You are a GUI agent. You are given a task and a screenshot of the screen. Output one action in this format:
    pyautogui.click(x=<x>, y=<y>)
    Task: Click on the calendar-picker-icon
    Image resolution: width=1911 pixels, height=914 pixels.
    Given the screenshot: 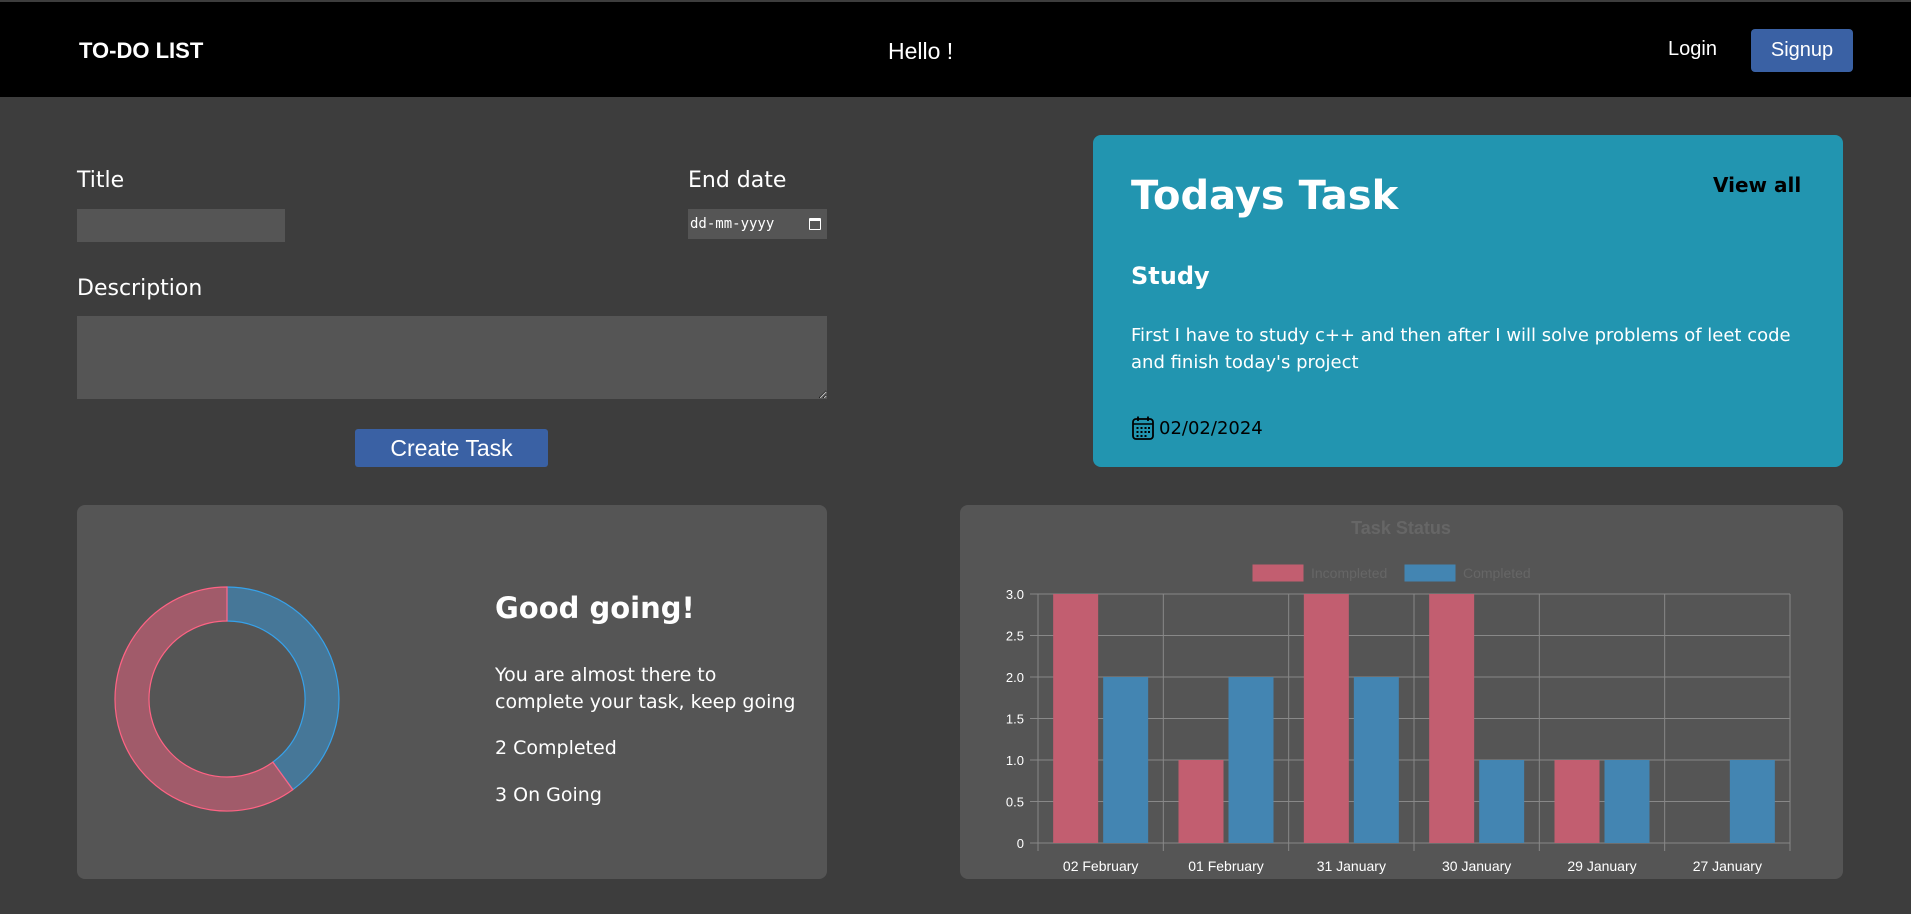 What is the action you would take?
    pyautogui.click(x=815, y=224)
    